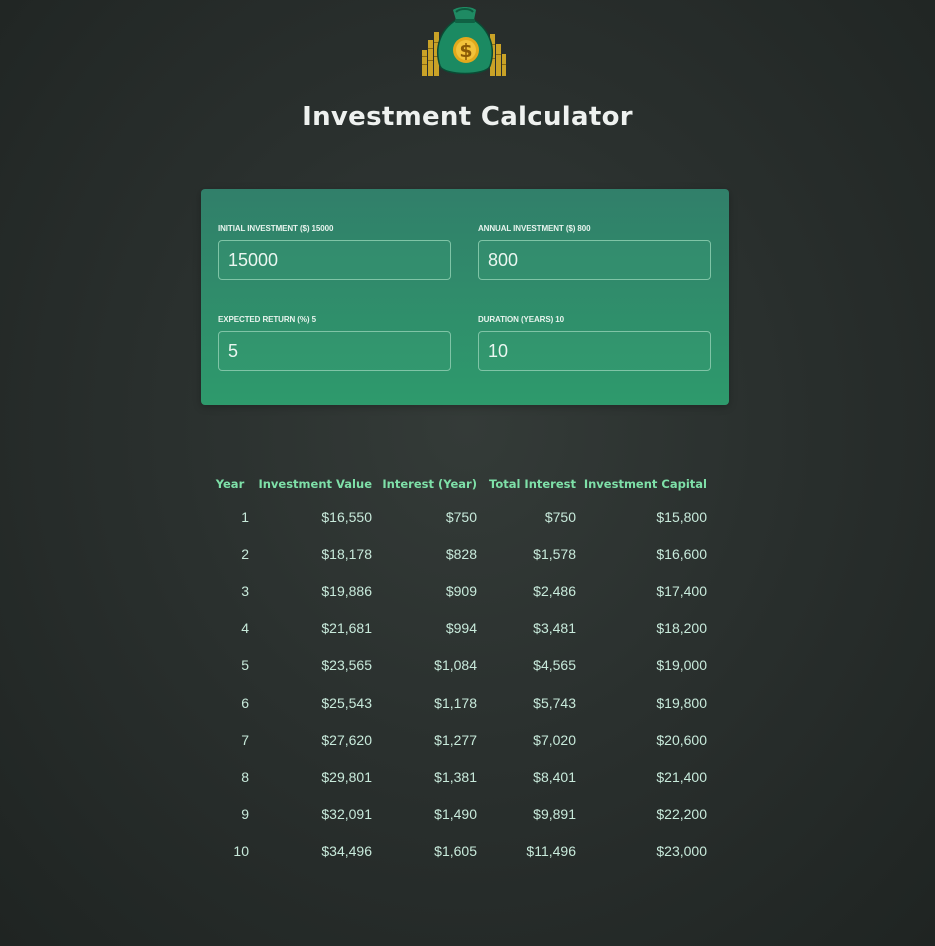  Describe the element at coordinates (245, 590) in the screenshot. I see `cell-year: 3` at that location.